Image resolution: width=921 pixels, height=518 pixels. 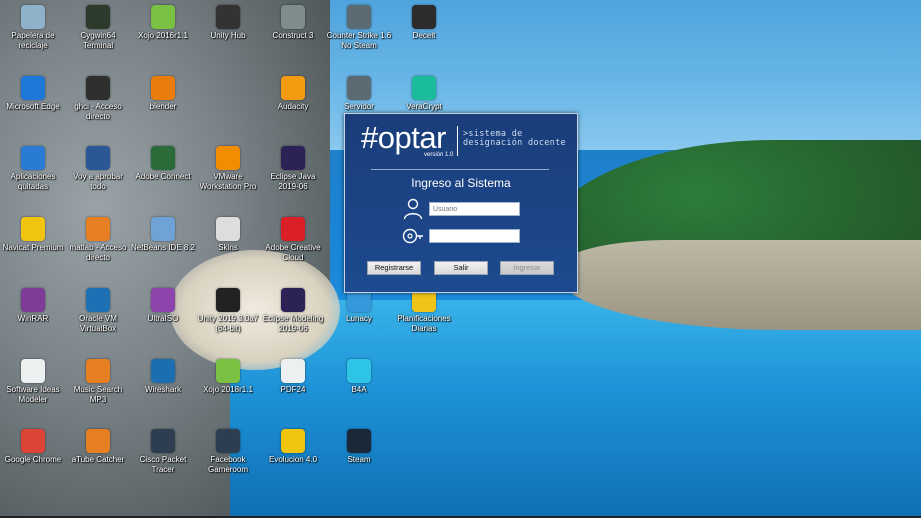 I want to click on subtitle-line-2: designación docente, so click(x=514, y=143).